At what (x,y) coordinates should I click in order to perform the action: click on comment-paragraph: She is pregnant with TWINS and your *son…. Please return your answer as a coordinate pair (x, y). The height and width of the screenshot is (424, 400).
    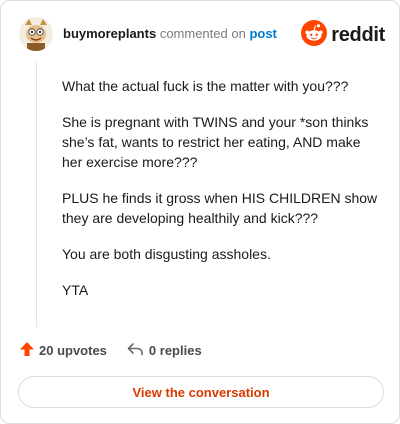
    Looking at the image, I should click on (215, 142).